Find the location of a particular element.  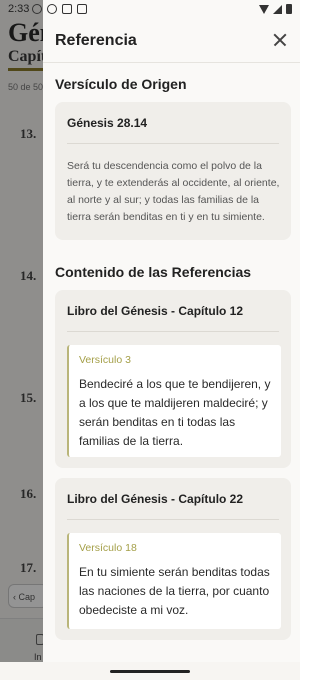

origin-section-heading: Versículo de Origen is located at coordinates (121, 84).